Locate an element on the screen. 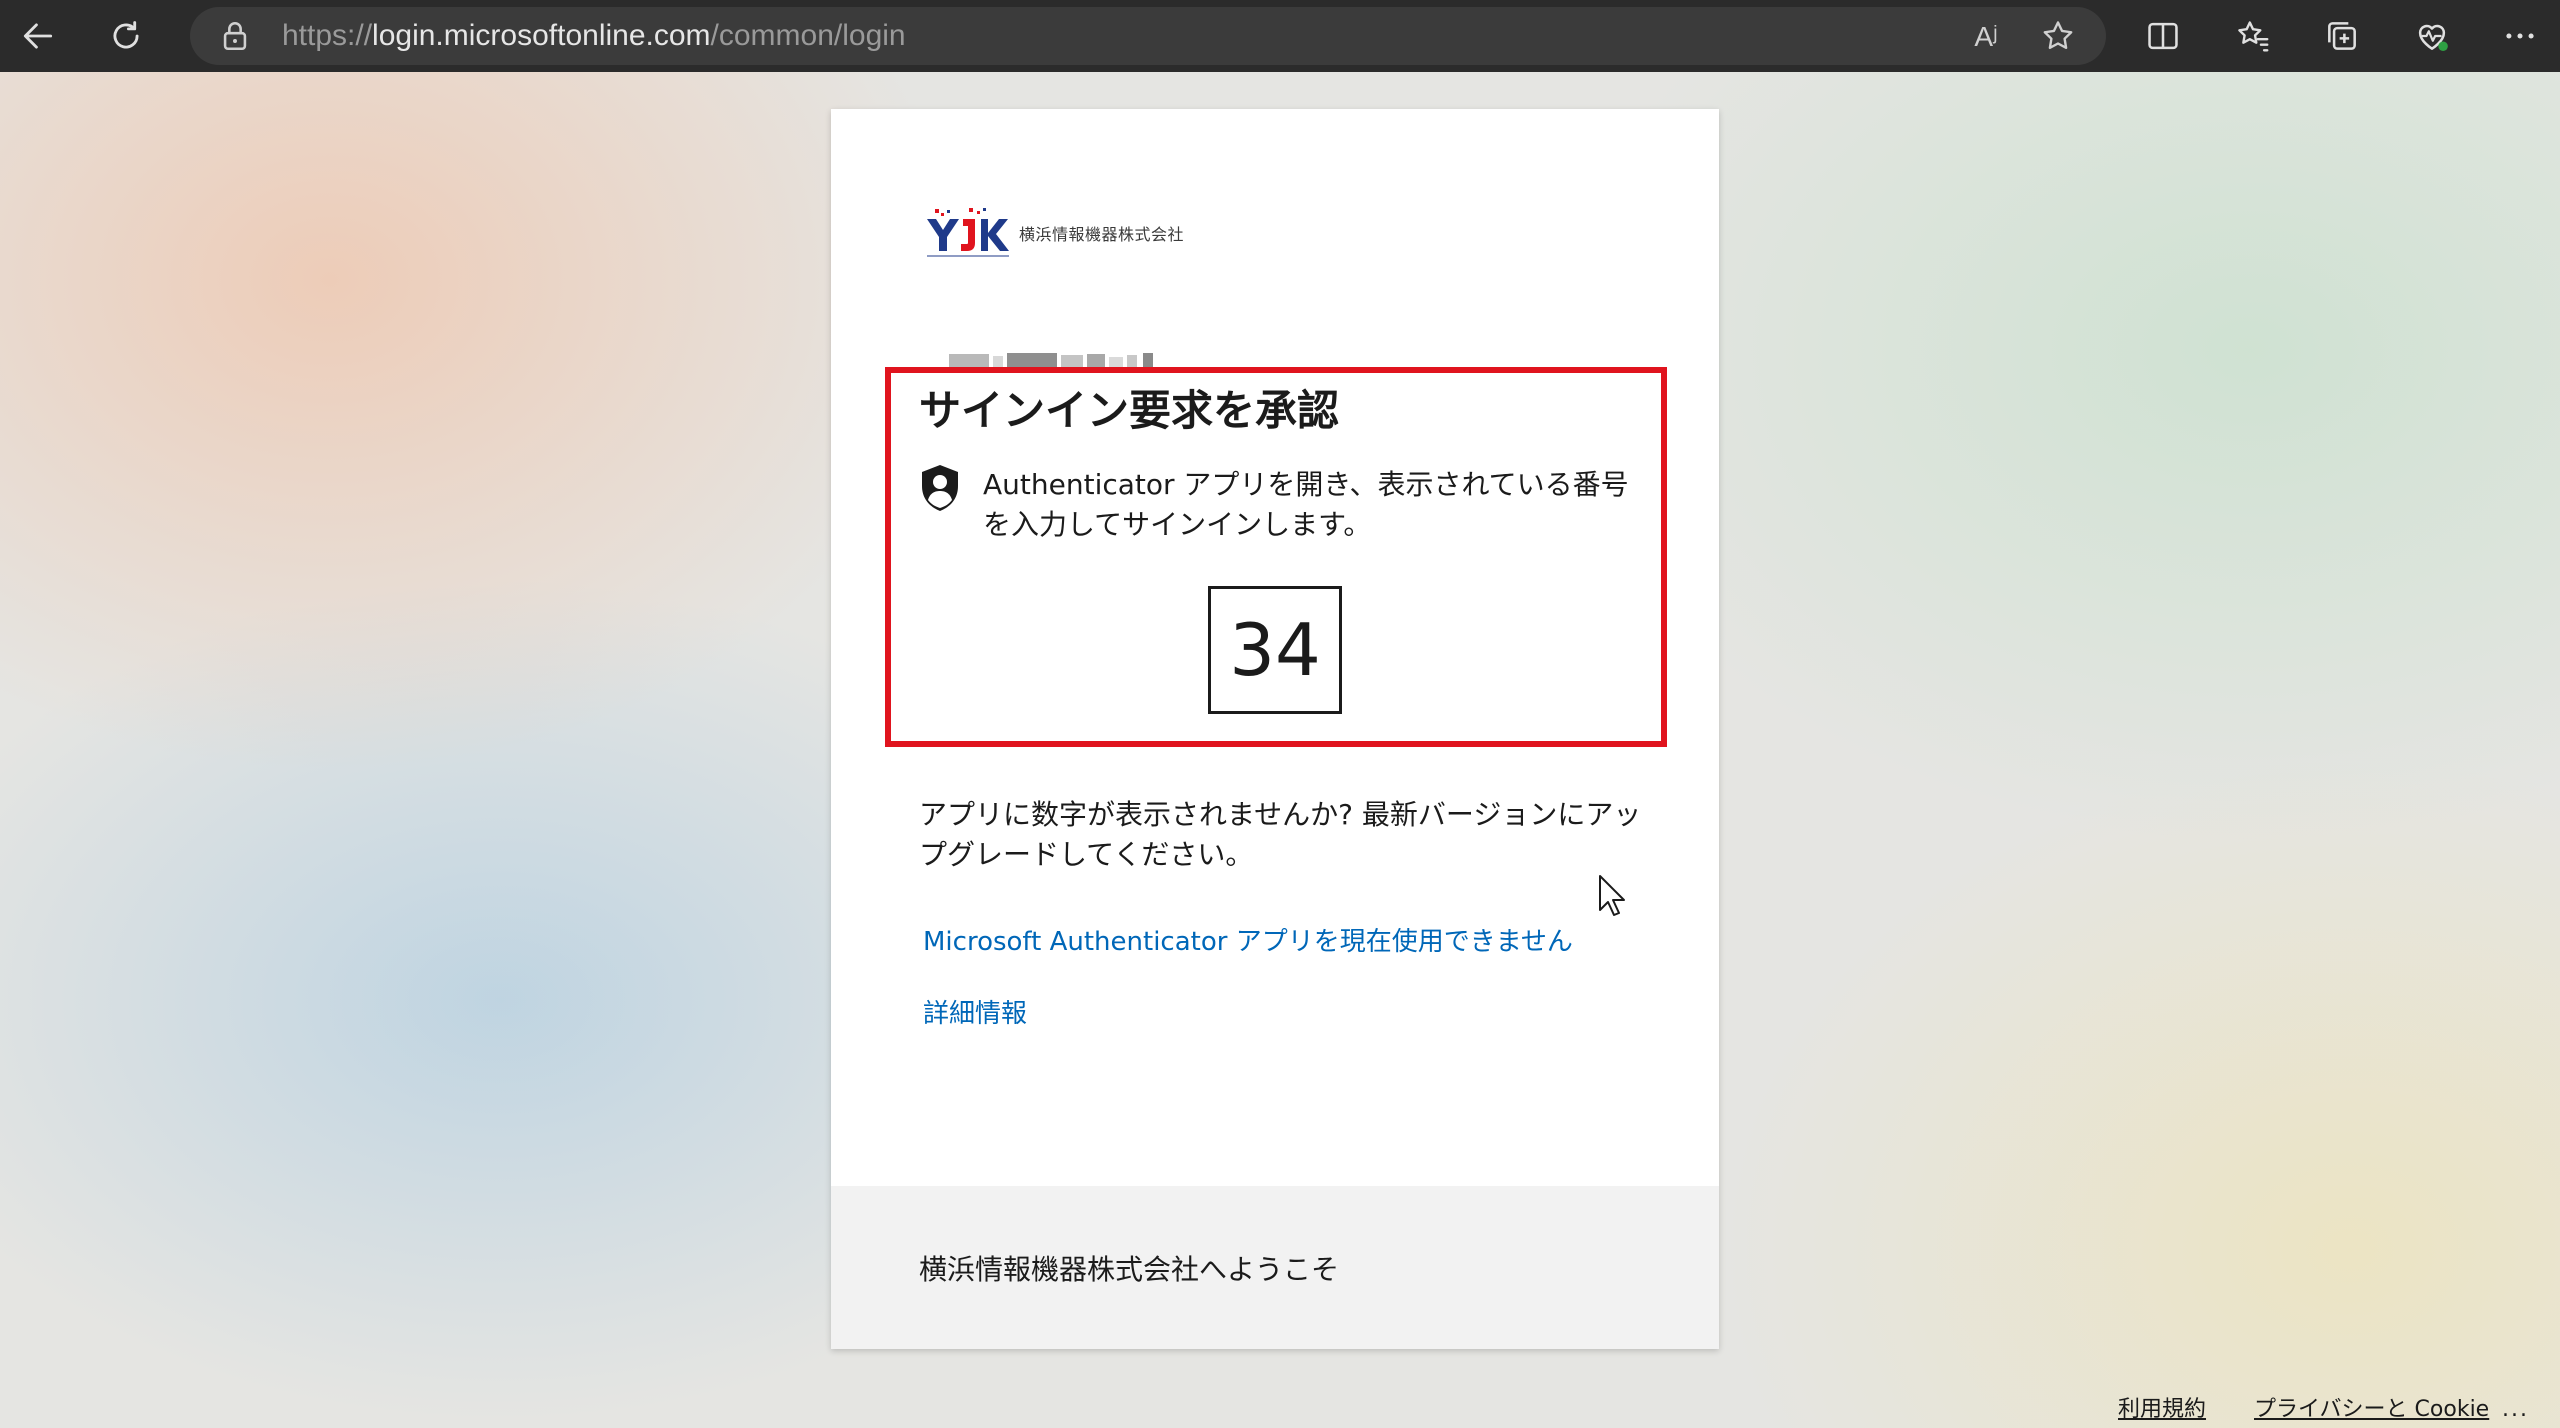 This screenshot has width=2560, height=1428. card-footer: 横浜情報機器株式会社へようこそ is located at coordinates (1275, 1267).